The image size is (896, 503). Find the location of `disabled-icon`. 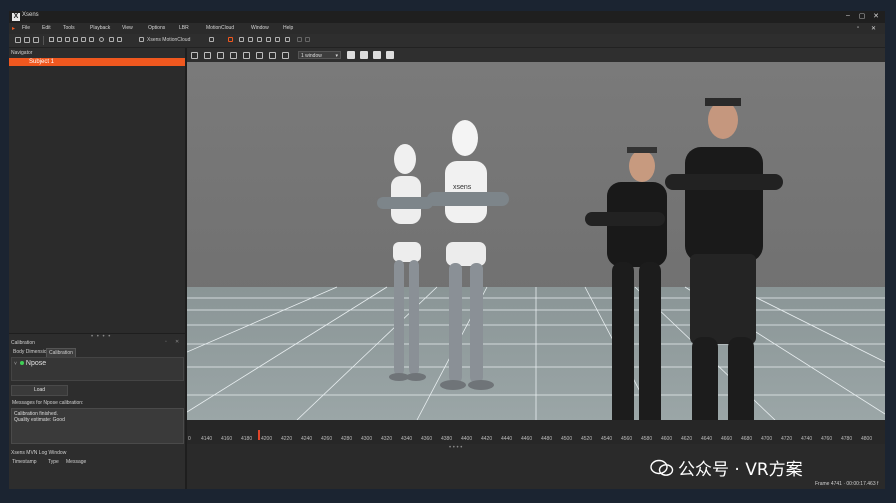

disabled-icon is located at coordinates (307, 39).